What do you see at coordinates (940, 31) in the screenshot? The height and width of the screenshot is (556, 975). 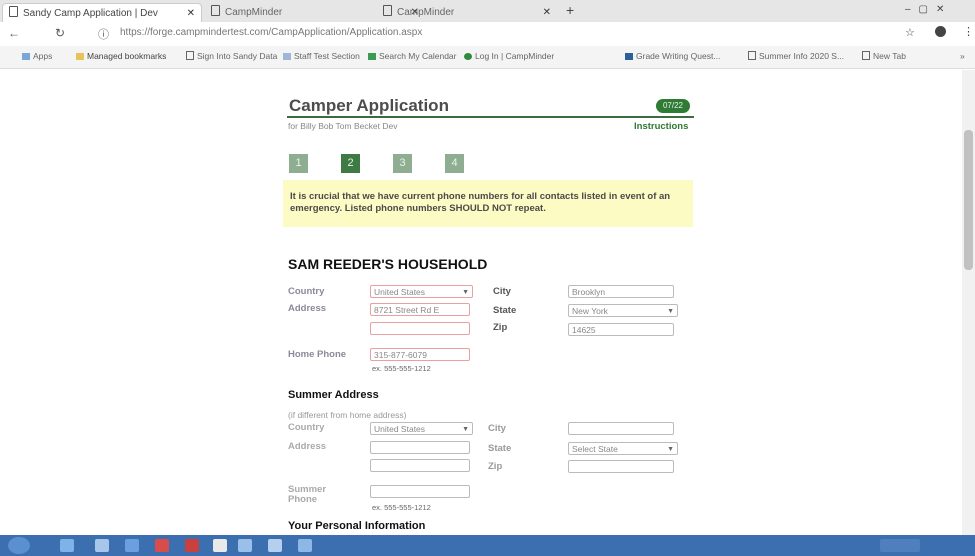 I see `profile-icon` at bounding box center [940, 31].